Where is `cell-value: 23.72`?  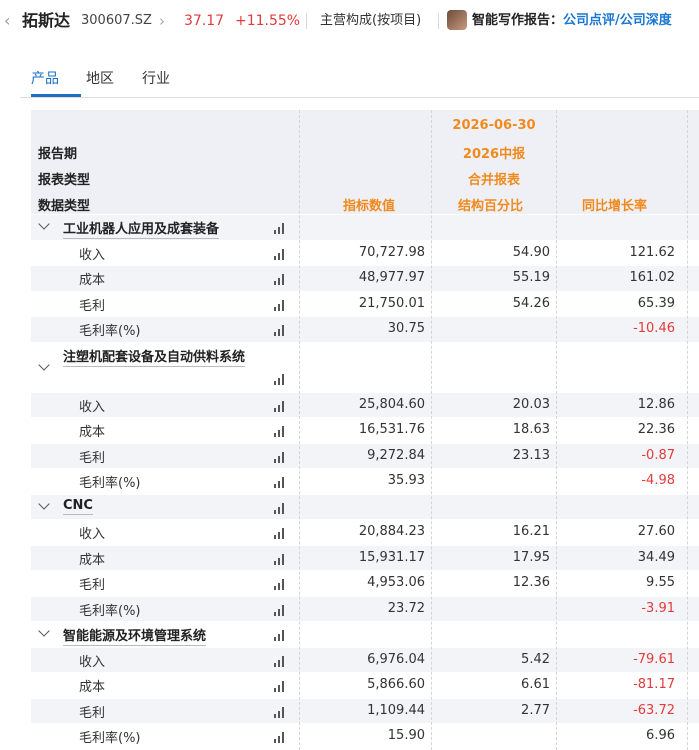
cell-value: 23.72 is located at coordinates (406, 608).